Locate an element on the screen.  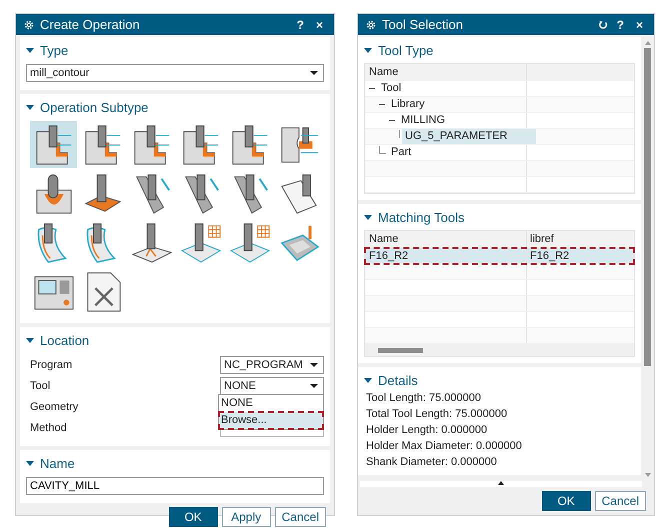
section-header: Operation Subtype is located at coordinates (175, 107).